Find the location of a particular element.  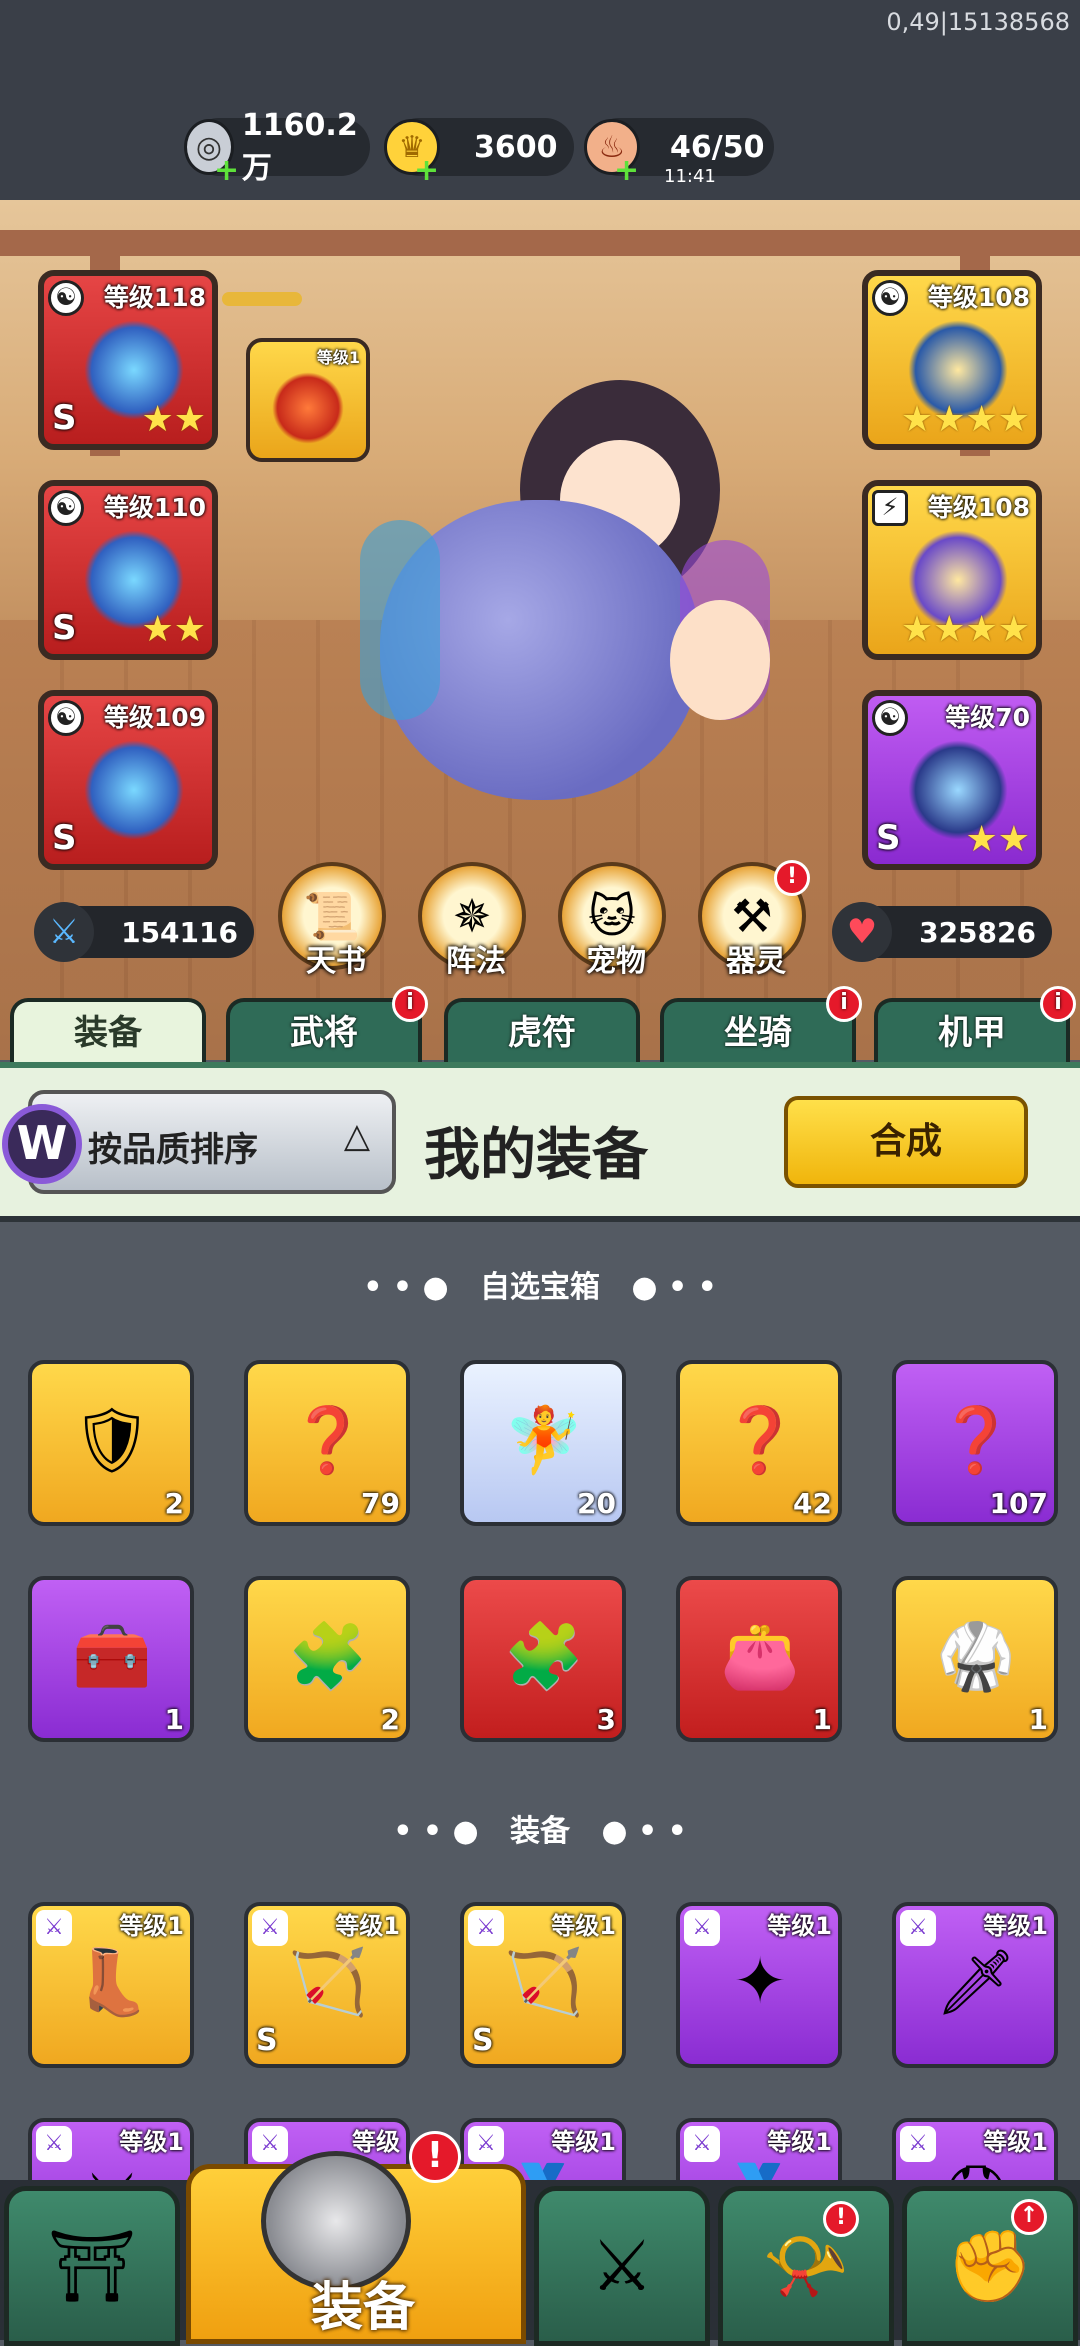

sword-icon: ⚔ is located at coordinates (64, 932).